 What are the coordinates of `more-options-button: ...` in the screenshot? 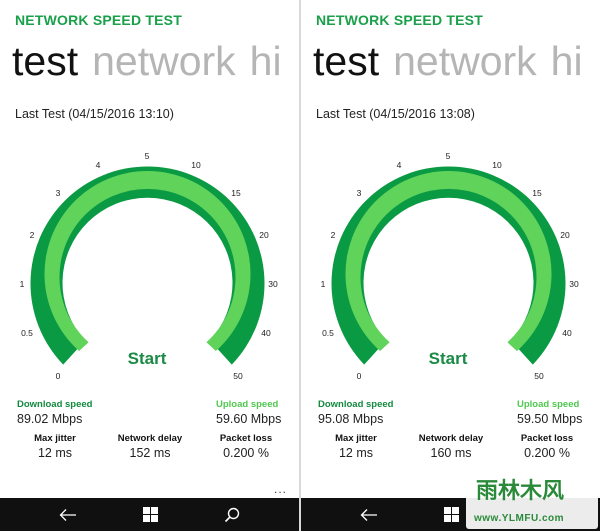 It's located at (280, 489).